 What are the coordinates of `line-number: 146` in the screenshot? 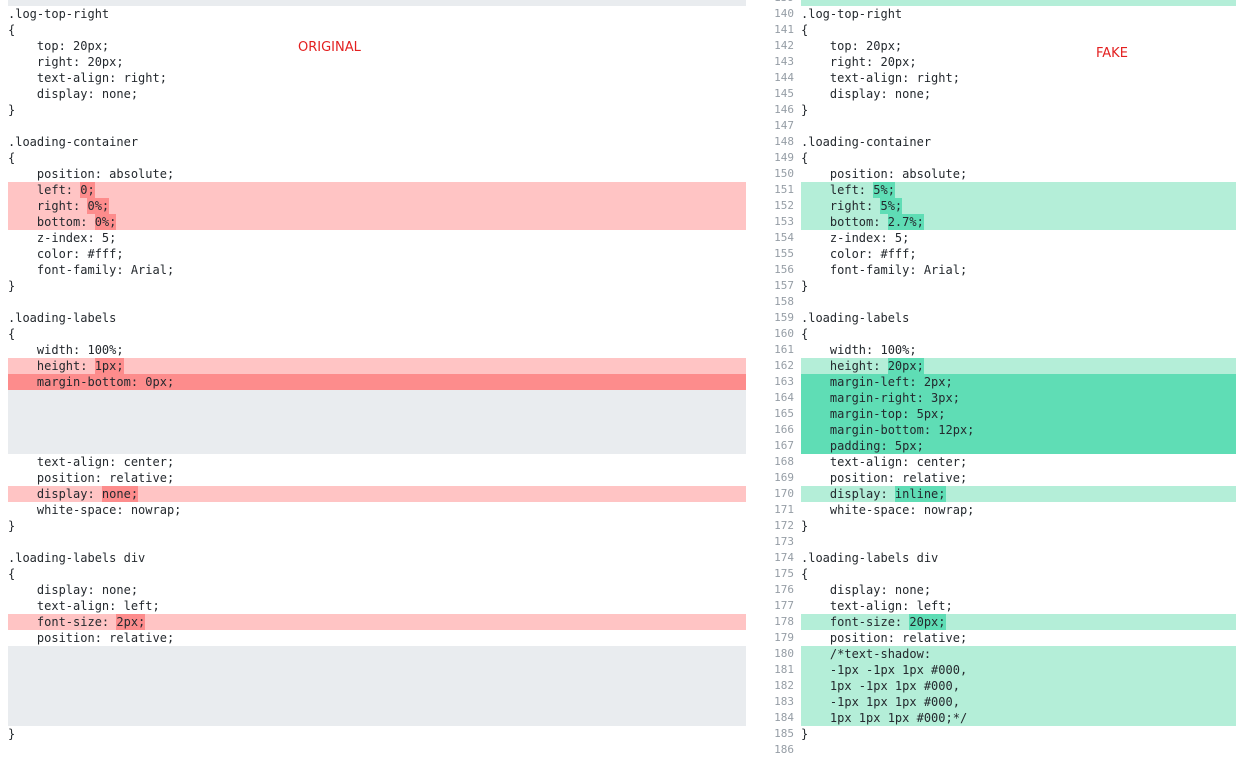 It's located at (784, 109).